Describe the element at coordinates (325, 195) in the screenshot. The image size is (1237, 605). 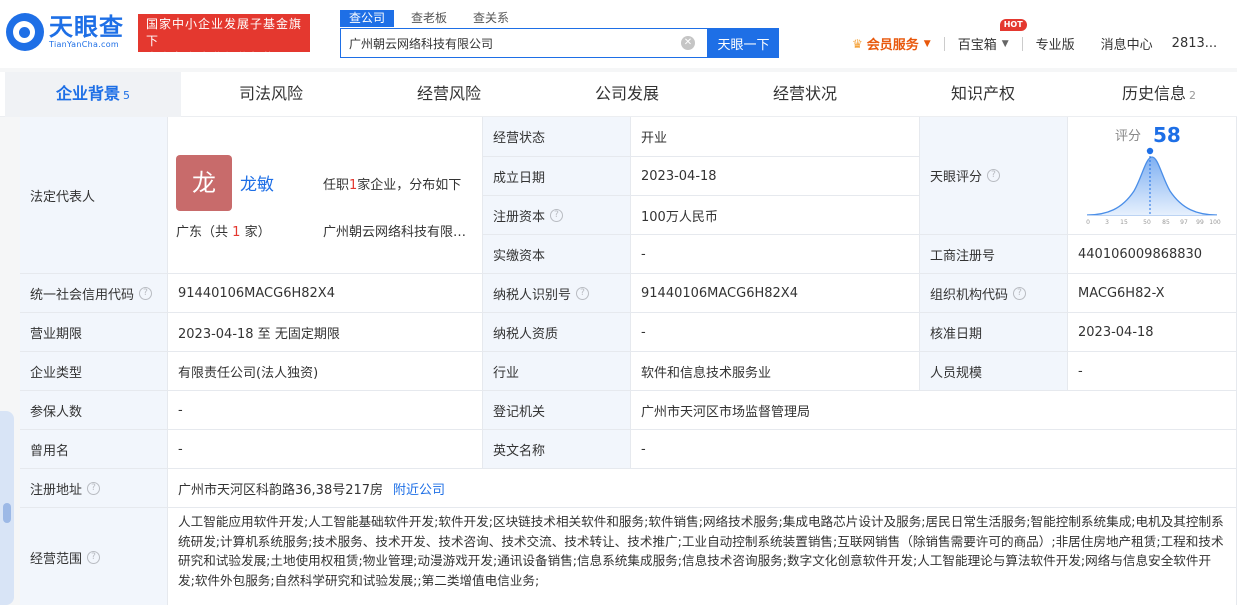
I see `legal-rep-cell: 龙 龙敏 任职1家企业，分布如下 广东（共 1 家） 广州朝云网络科技有限公司` at that location.